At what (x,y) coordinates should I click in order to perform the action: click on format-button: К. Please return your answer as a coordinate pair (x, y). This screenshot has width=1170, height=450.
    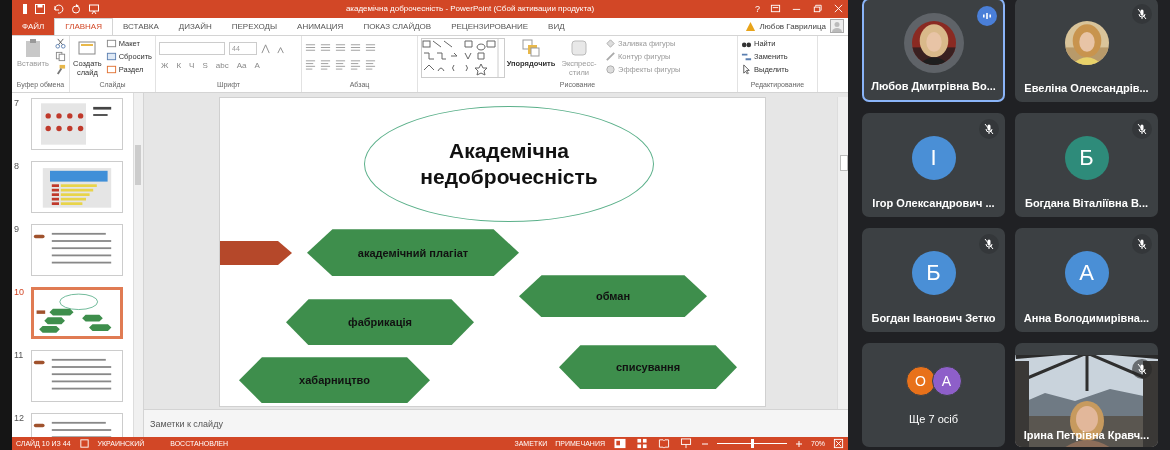
    Looking at the image, I should click on (179, 66).